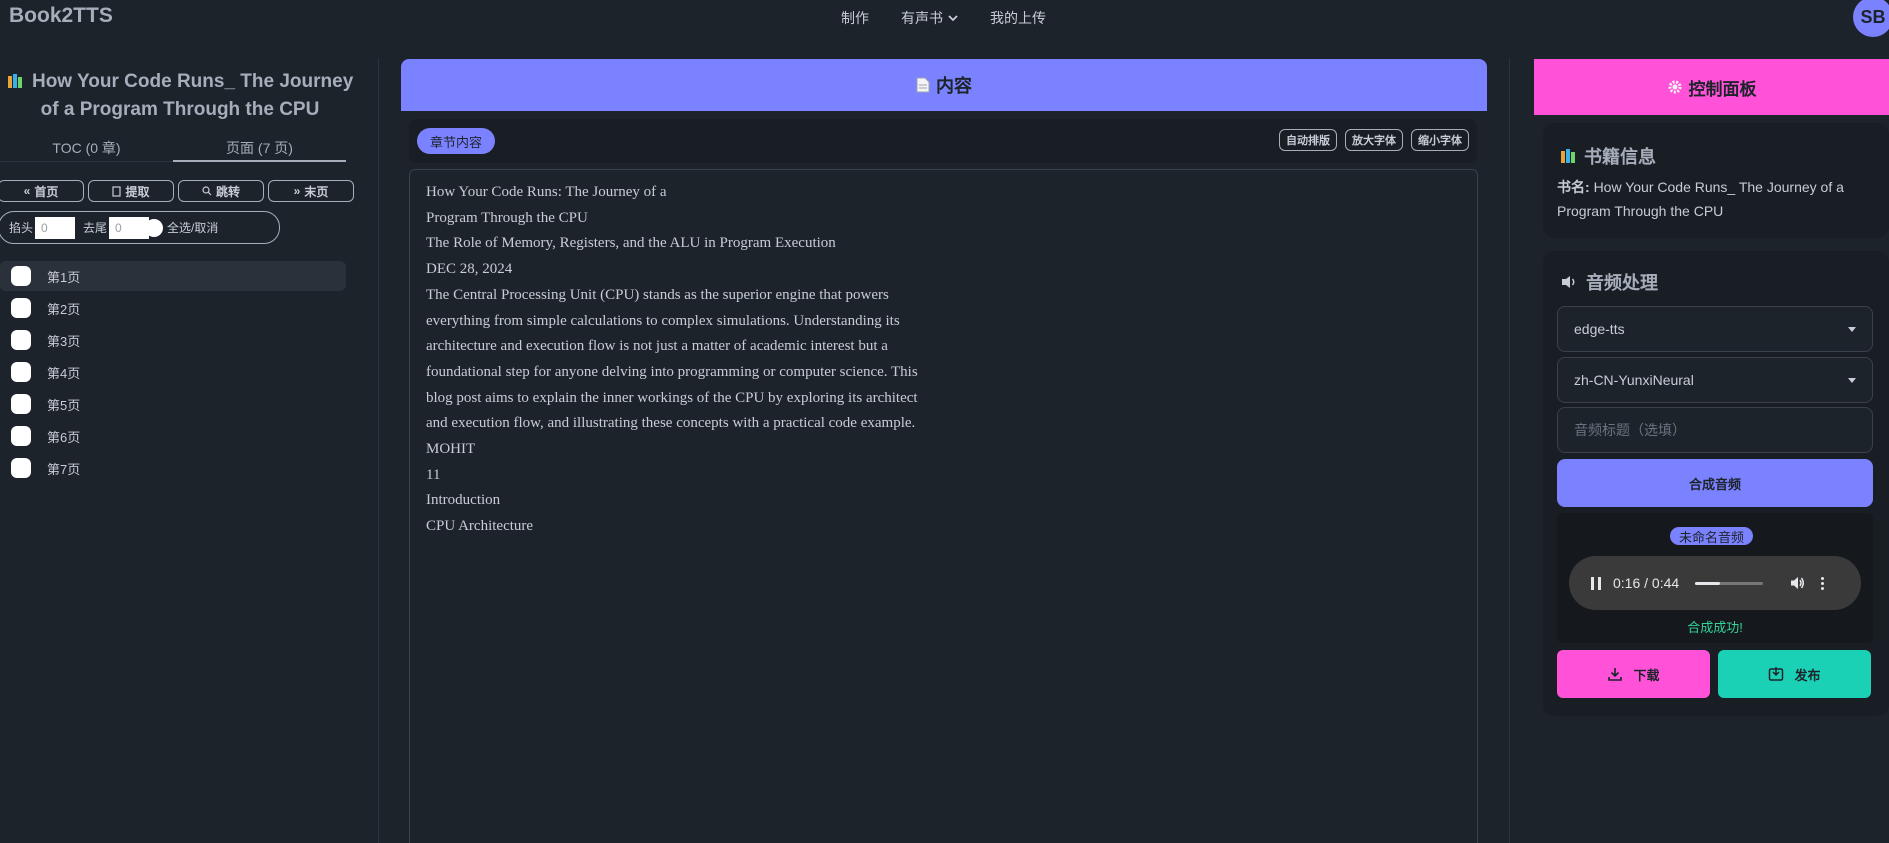 This screenshot has height=843, width=1889. What do you see at coordinates (46, 191) in the screenshot?
I see `first-page-label: 首页` at bounding box center [46, 191].